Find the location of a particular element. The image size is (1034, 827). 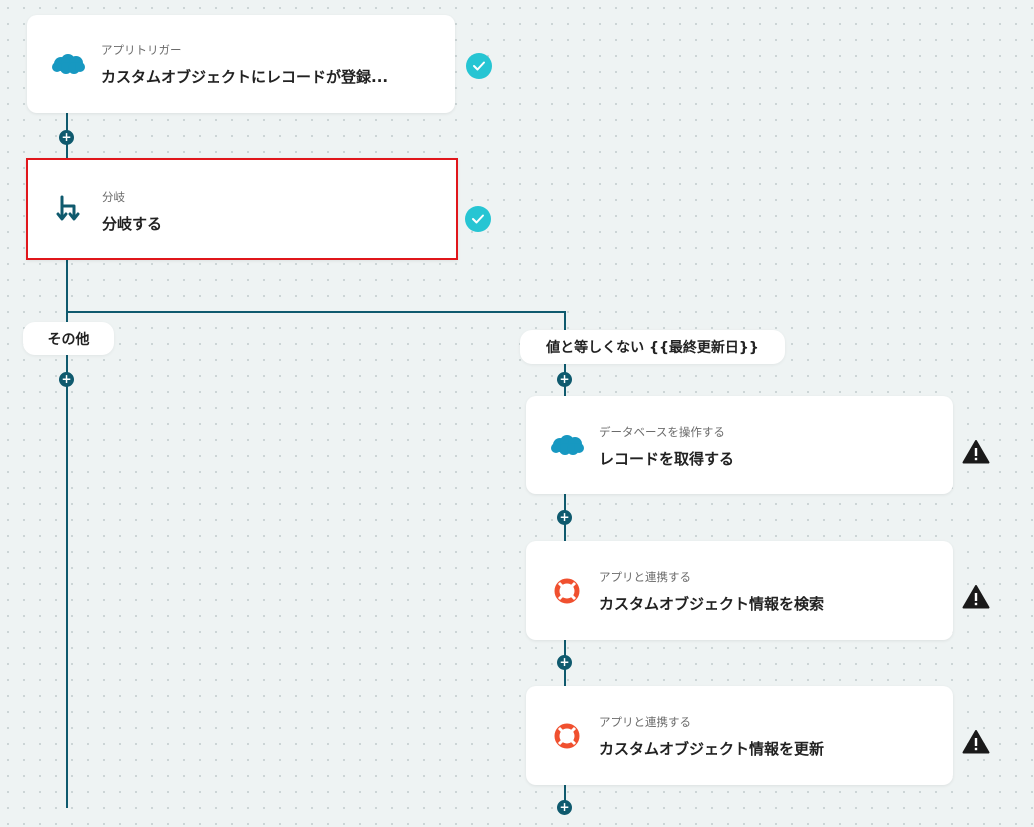

branch-label-condition: 値と等しくない {{最終更新日}} is located at coordinates (652, 347).